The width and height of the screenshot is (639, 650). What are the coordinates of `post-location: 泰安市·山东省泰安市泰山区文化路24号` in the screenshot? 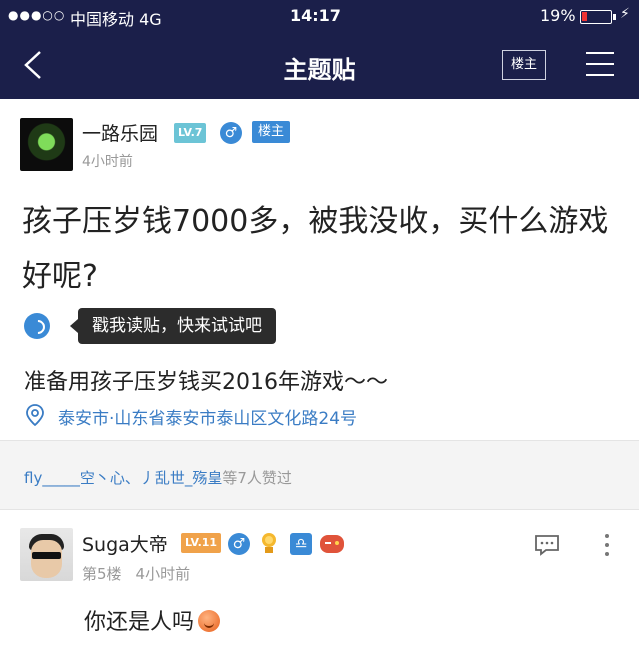 It's located at (207, 416).